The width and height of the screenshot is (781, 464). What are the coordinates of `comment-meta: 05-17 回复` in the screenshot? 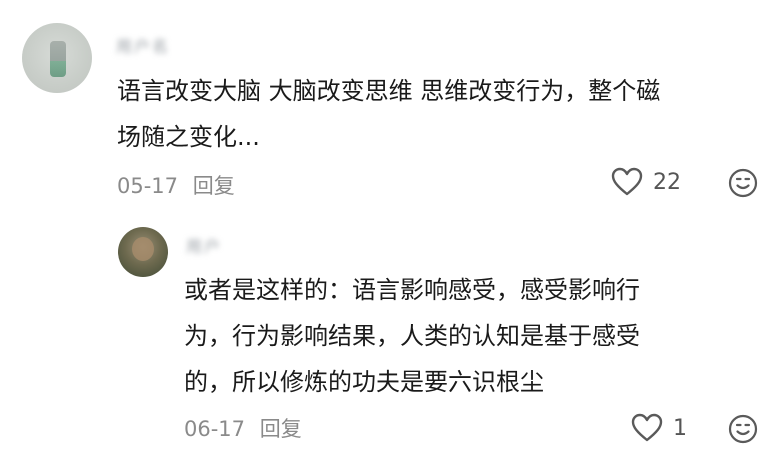 It's located at (176, 185).